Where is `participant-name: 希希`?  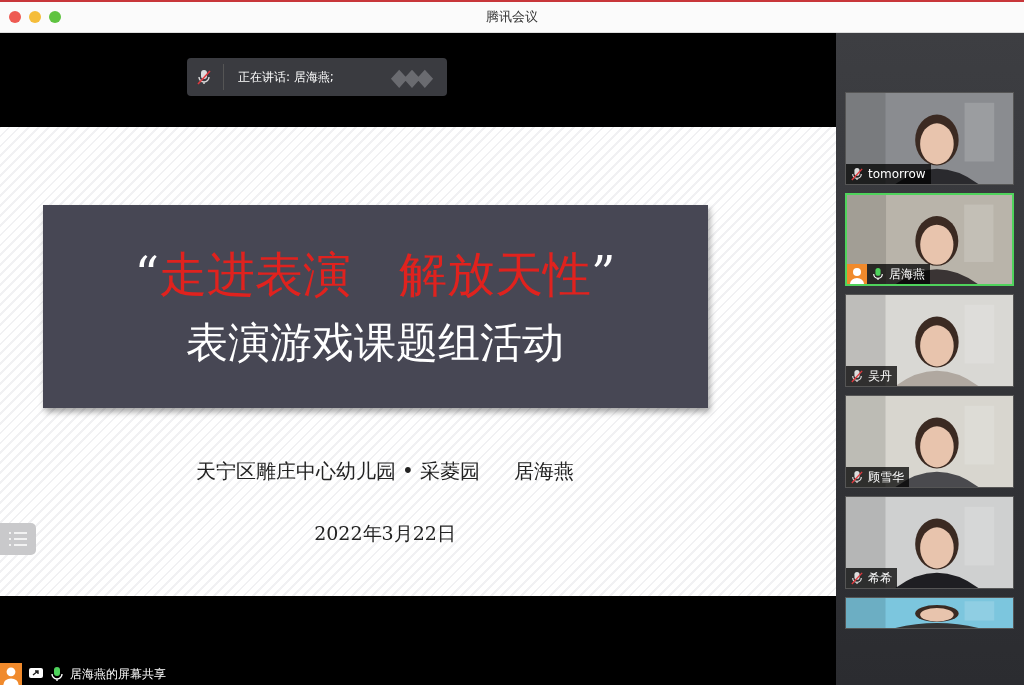
participant-name: 希希 is located at coordinates (880, 578).